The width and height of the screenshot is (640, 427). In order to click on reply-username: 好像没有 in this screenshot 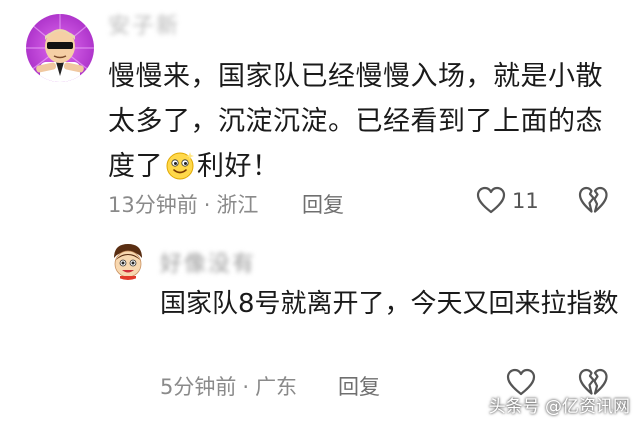, I will do `click(208, 262)`.